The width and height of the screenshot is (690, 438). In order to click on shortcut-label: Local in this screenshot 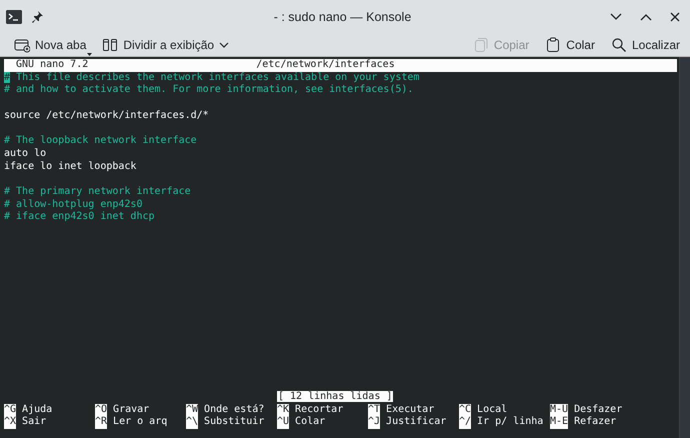, I will do `click(492, 410)`.